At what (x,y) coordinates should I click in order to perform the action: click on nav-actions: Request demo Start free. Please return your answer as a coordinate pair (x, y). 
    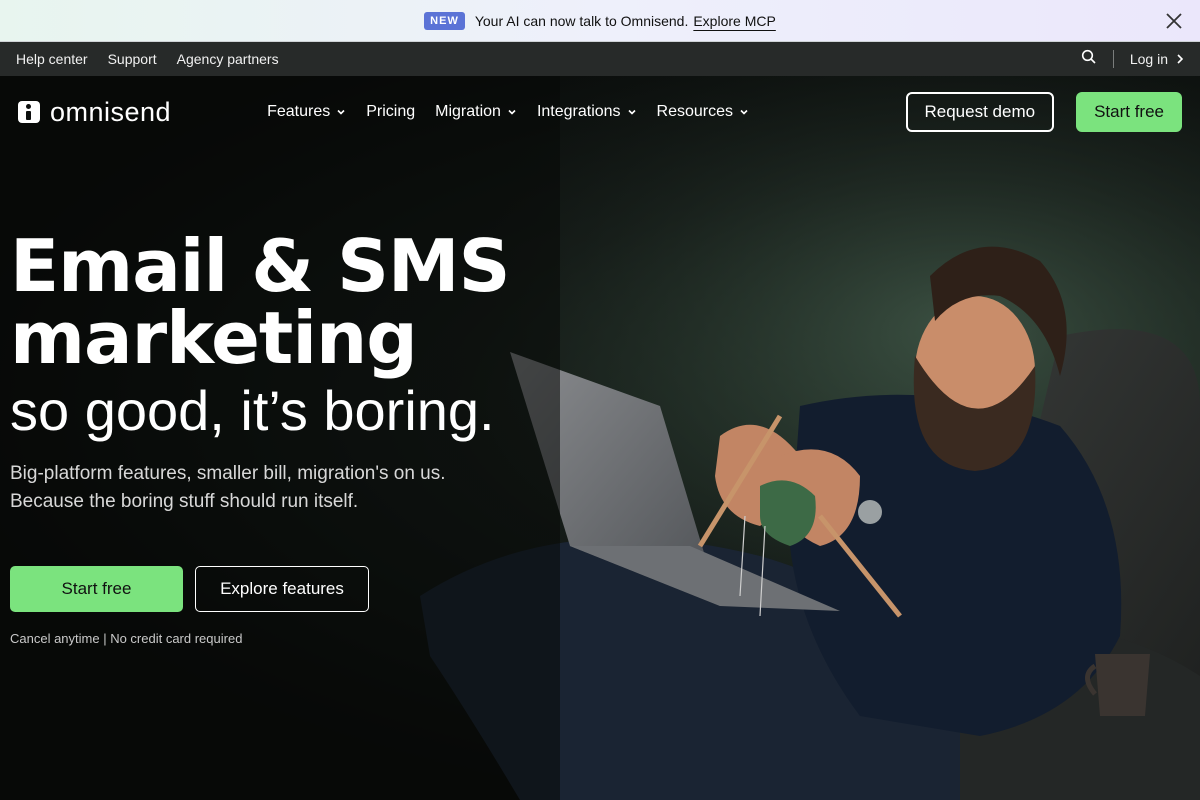
    Looking at the image, I should click on (1043, 112).